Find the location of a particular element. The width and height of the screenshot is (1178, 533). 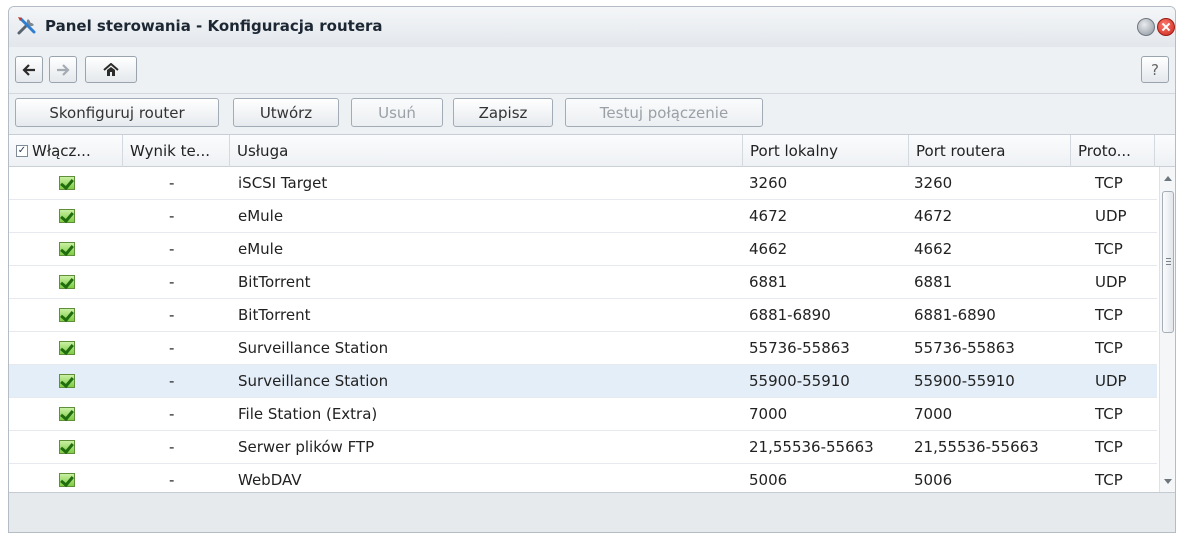

table-row: - eMule 4672 4672 UDP is located at coordinates (583, 216).